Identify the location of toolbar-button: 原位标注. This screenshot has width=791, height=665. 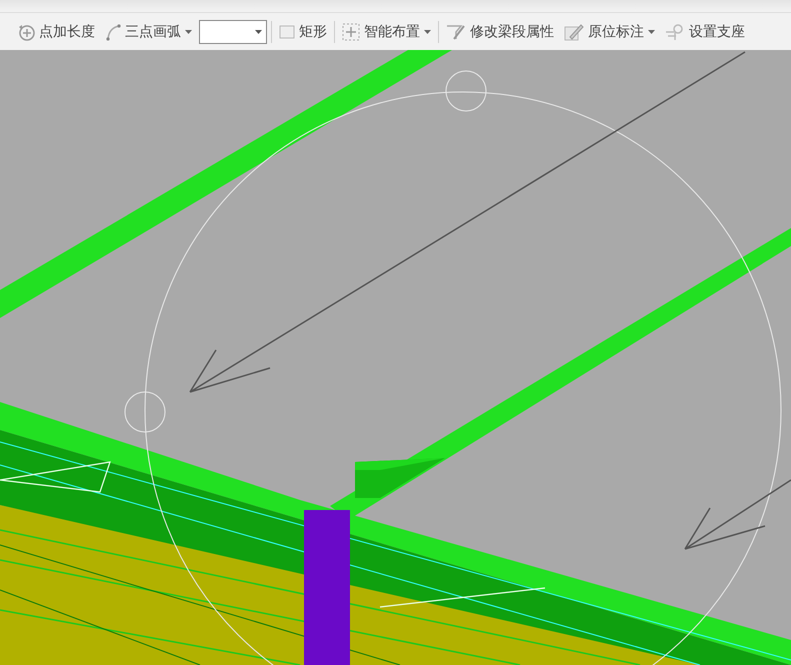
(609, 31).